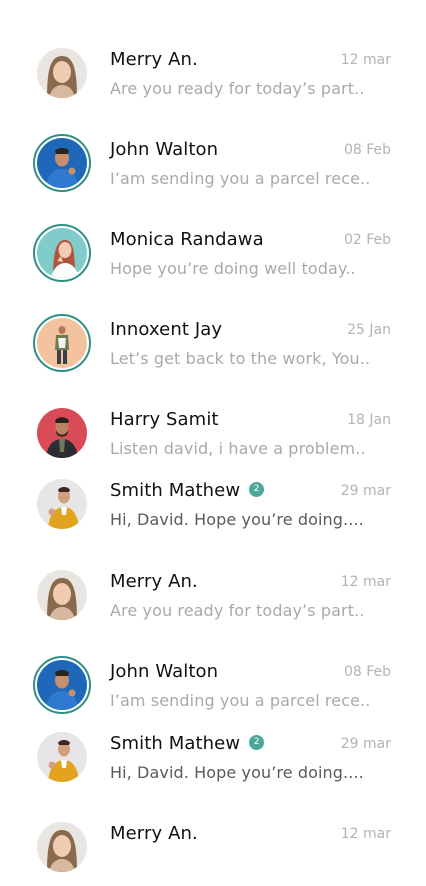 The width and height of the screenshot is (426, 886). What do you see at coordinates (240, 358) in the screenshot?
I see `message-preview: Let’s get back to the work, You..` at bounding box center [240, 358].